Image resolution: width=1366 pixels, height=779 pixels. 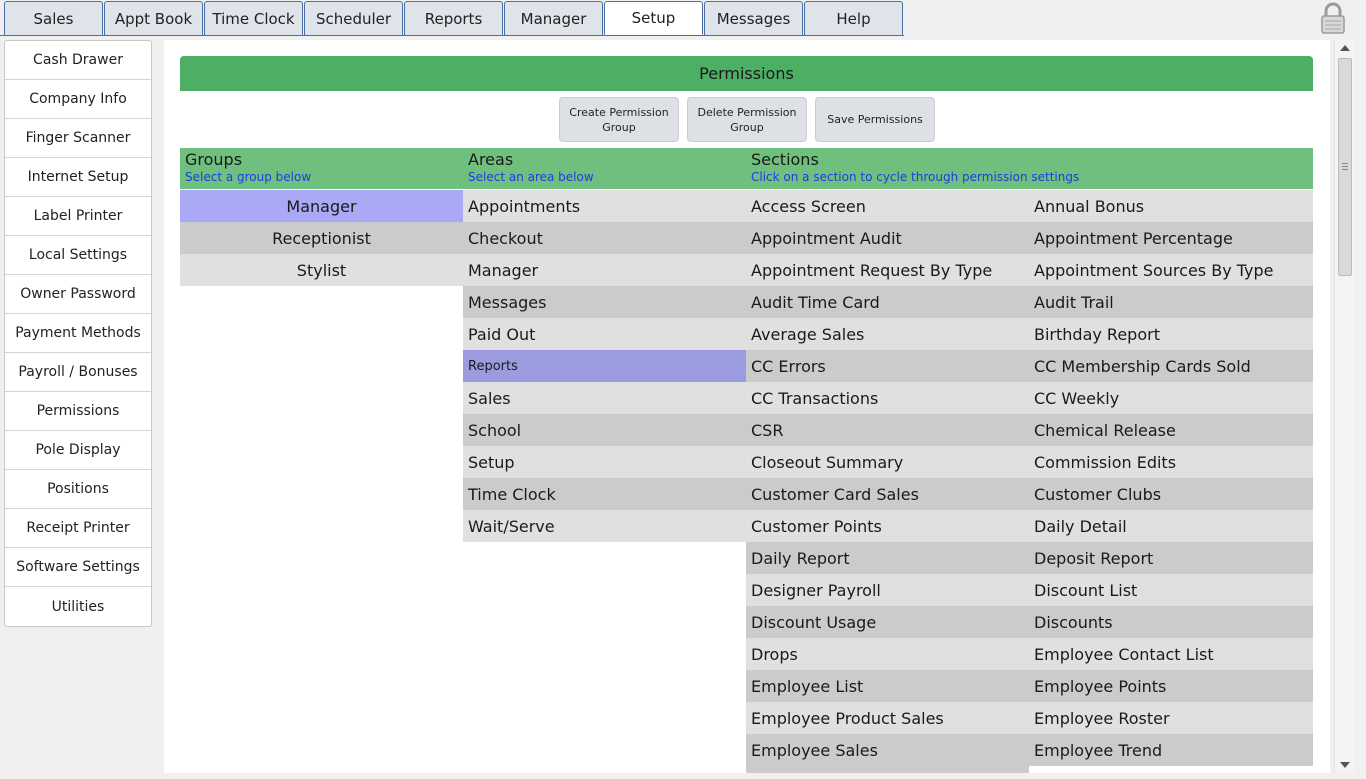 What do you see at coordinates (887, 622) in the screenshot?
I see `section-item: Discount Usage` at bounding box center [887, 622].